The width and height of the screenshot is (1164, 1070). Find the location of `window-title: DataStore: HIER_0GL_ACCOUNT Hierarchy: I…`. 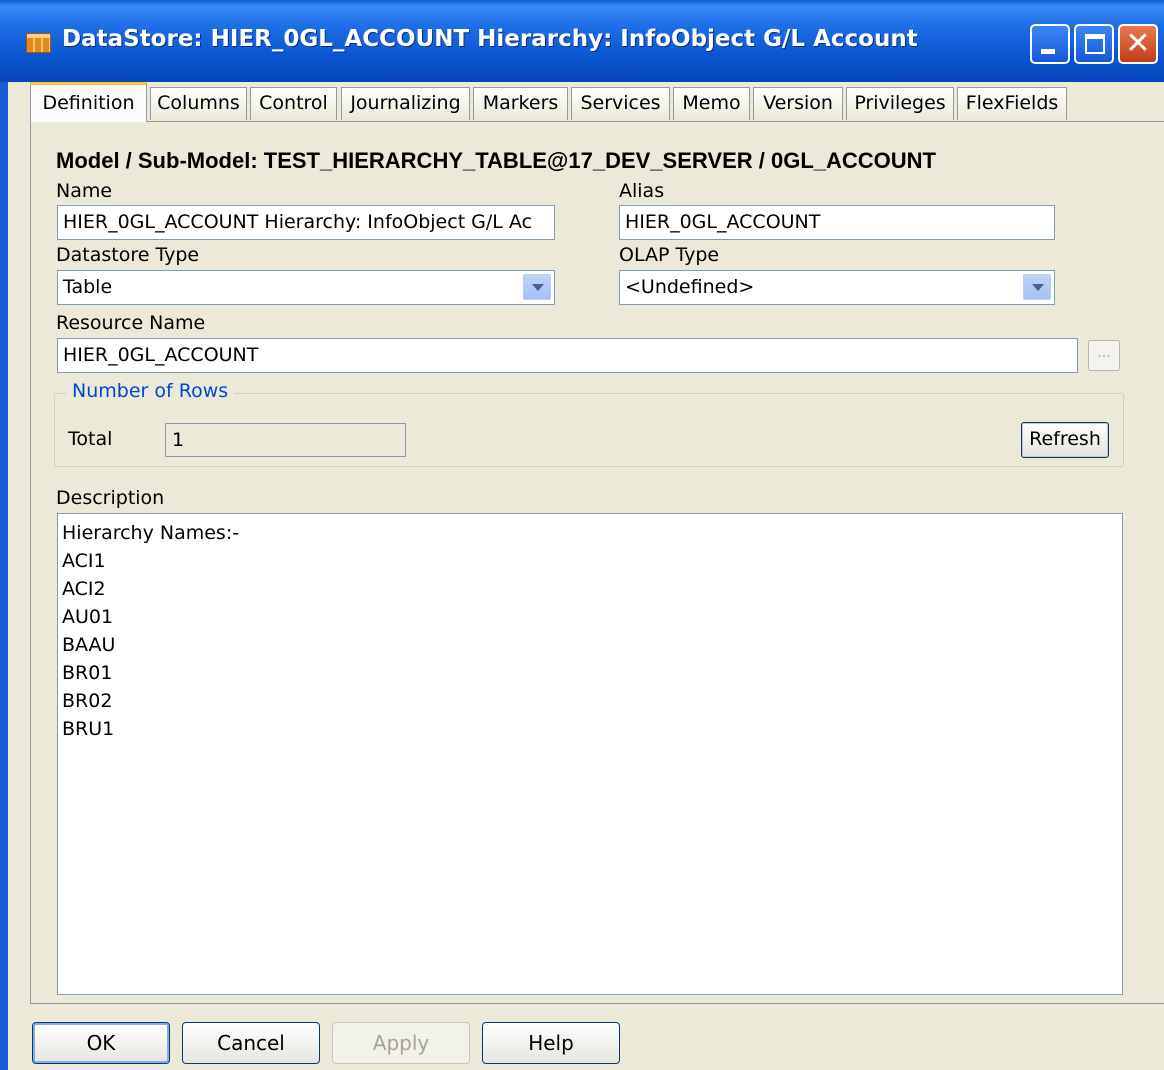

window-title: DataStore: HIER_0GL_ACCOUNT Hierarchy: I… is located at coordinates (490, 39).